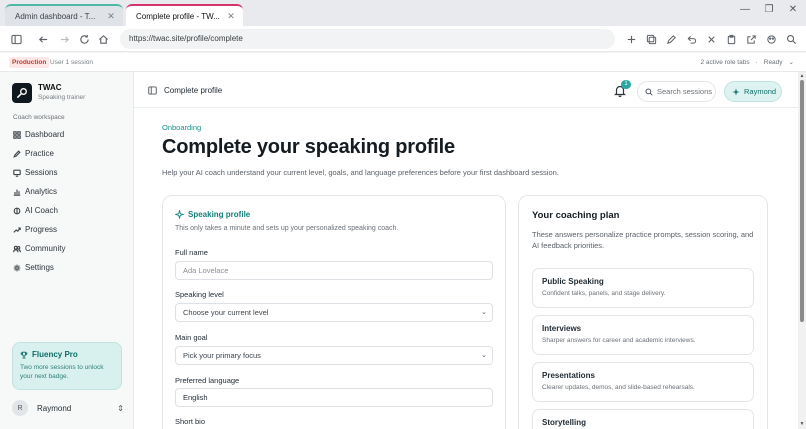 The width and height of the screenshot is (806, 429). What do you see at coordinates (631, 39) in the screenshot?
I see `add-icon` at bounding box center [631, 39].